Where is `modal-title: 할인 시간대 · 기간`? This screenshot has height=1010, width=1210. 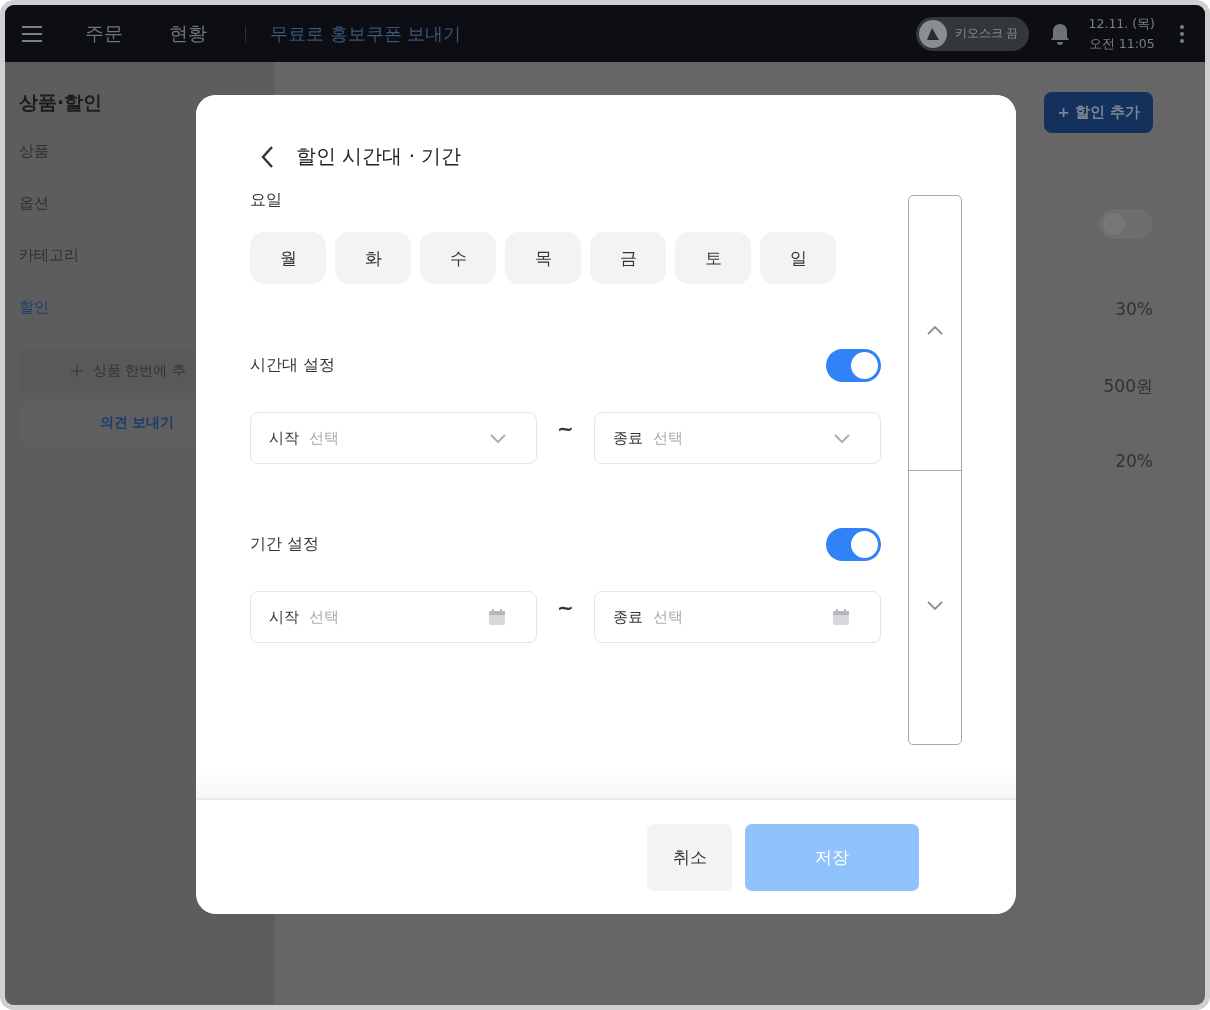 modal-title: 할인 시간대 · 기간 is located at coordinates (379, 156).